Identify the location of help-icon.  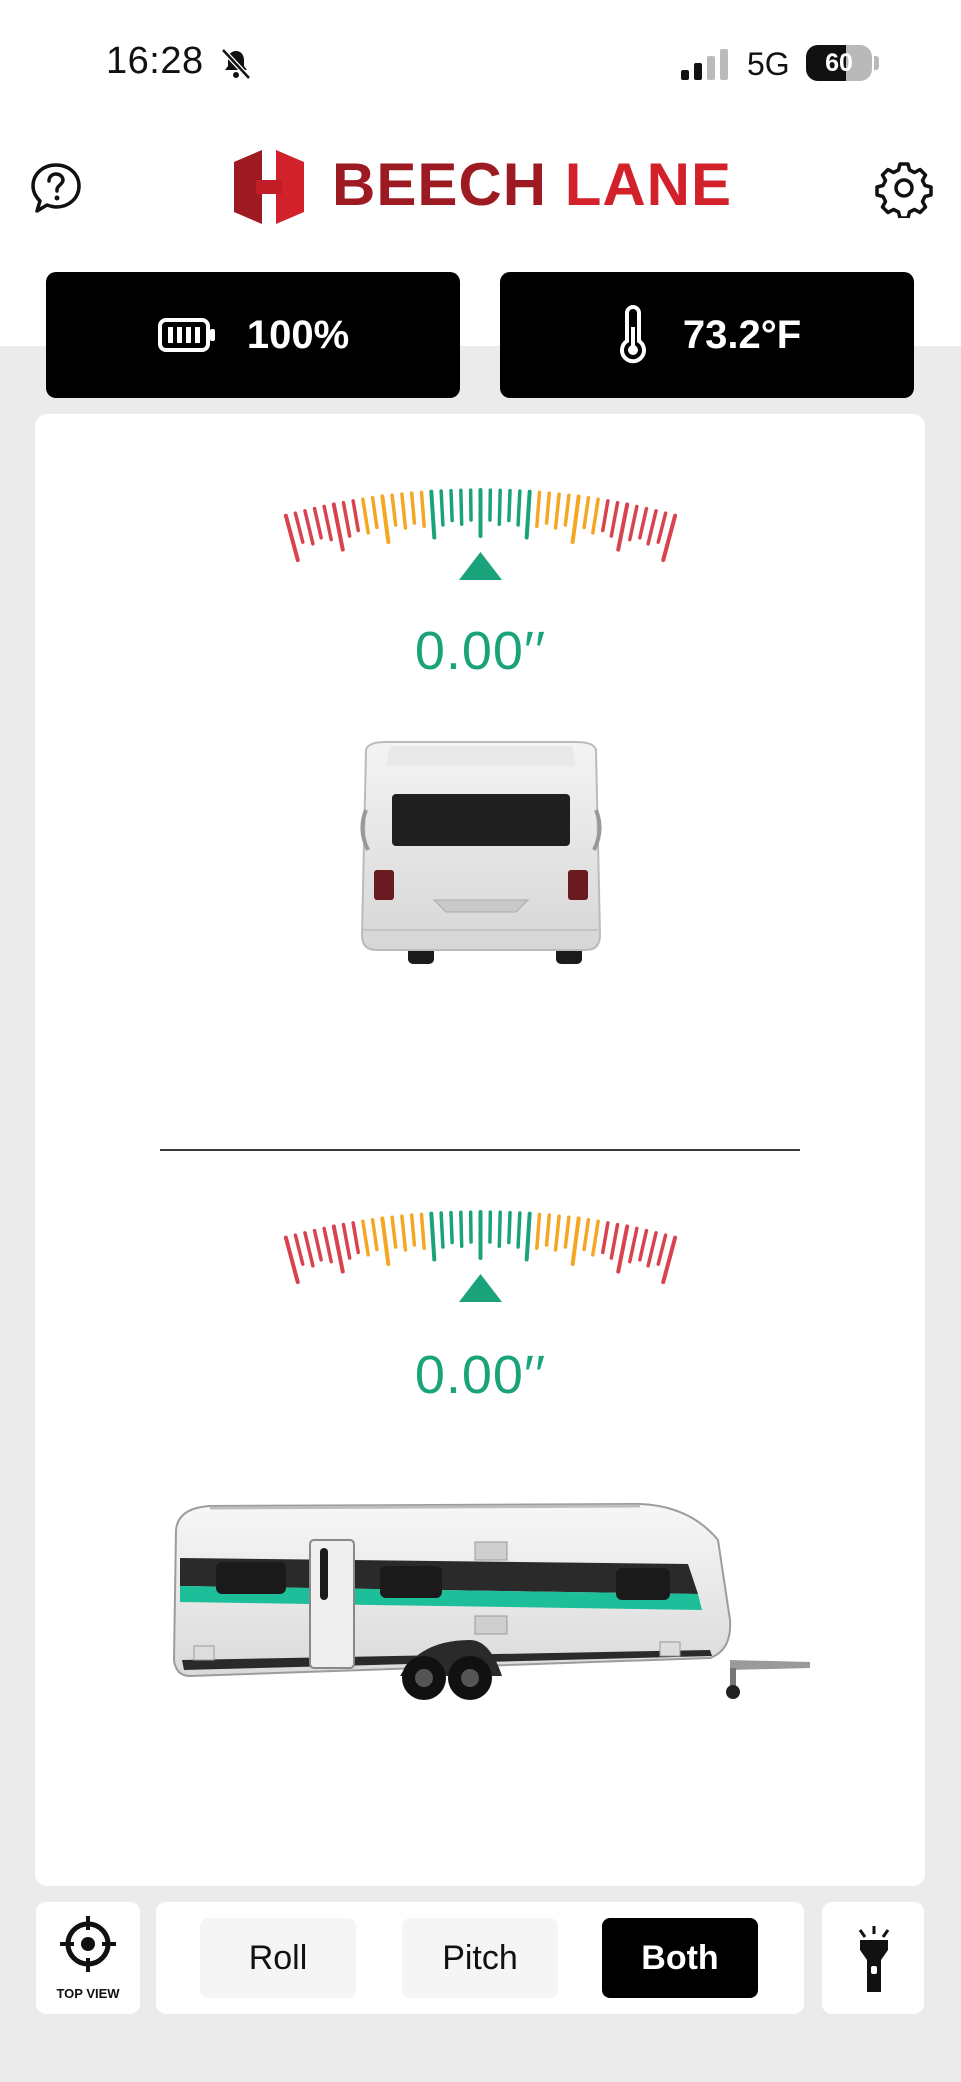
(56, 188).